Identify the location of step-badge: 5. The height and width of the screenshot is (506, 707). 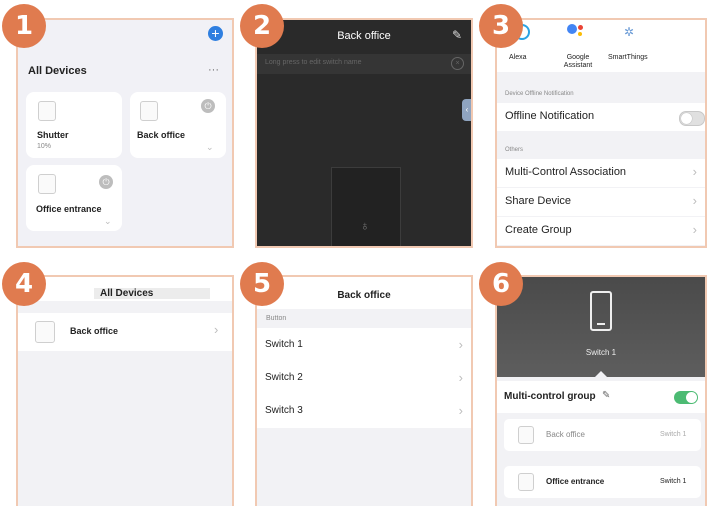
(262, 284).